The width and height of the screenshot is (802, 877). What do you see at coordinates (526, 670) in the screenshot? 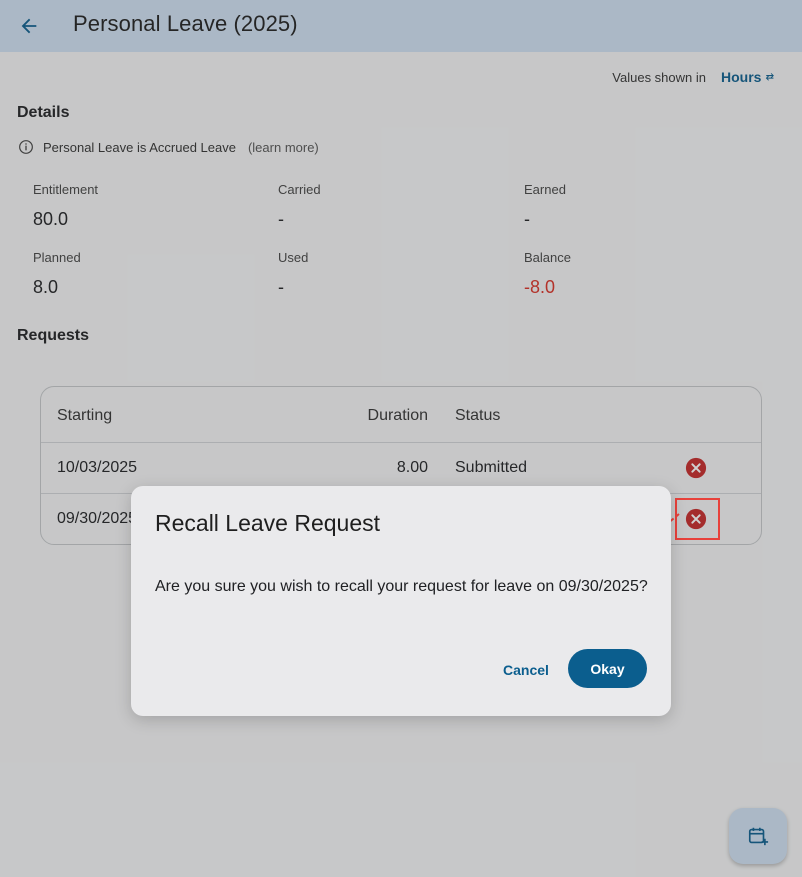
I see `cancel-button: Cancel` at bounding box center [526, 670].